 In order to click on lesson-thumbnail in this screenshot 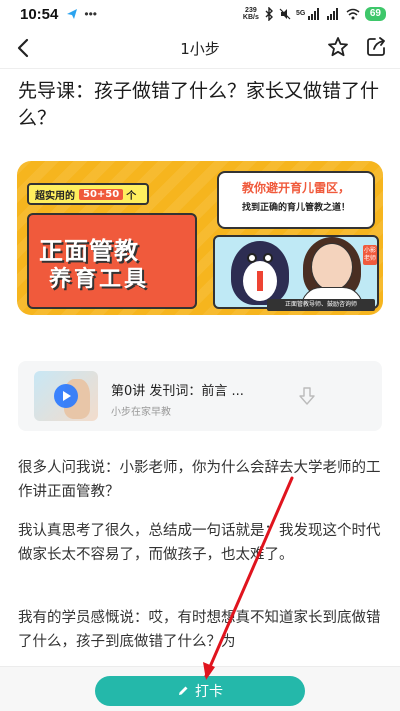, I will do `click(66, 396)`.